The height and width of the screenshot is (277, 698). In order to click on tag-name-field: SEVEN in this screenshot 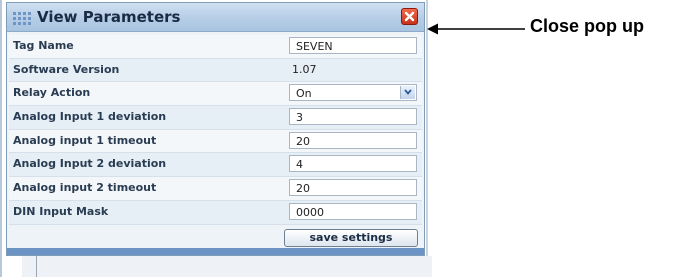, I will do `click(353, 45)`.